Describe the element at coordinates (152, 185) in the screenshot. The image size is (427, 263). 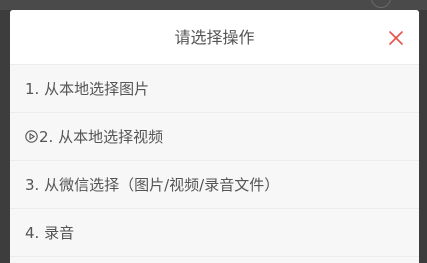
I see `option-label: 3. 从微信选择（图片/视频/录音文件）` at that location.